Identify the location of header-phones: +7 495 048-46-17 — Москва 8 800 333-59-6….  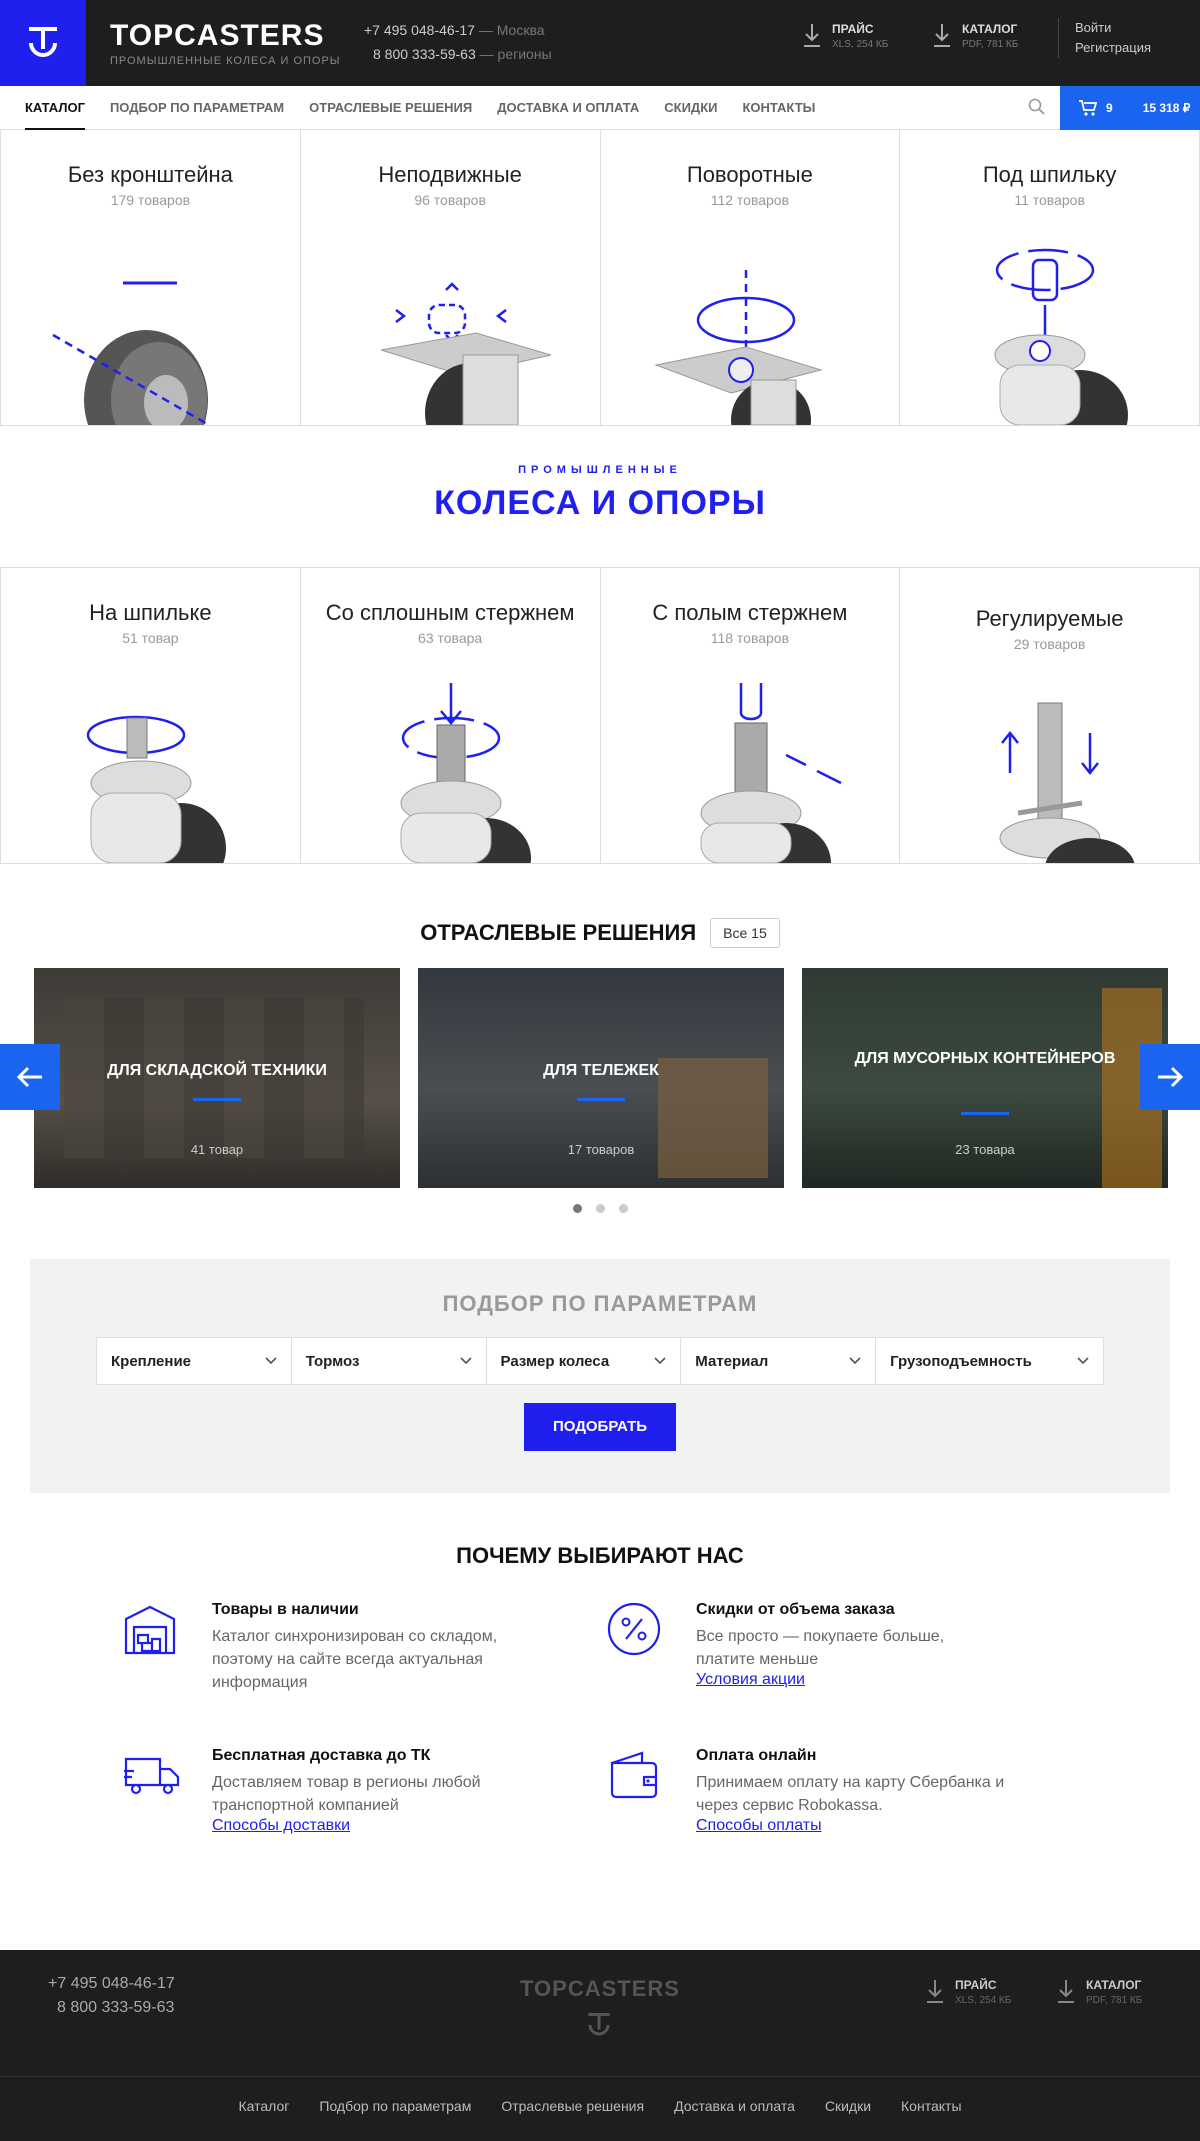
(458, 42).